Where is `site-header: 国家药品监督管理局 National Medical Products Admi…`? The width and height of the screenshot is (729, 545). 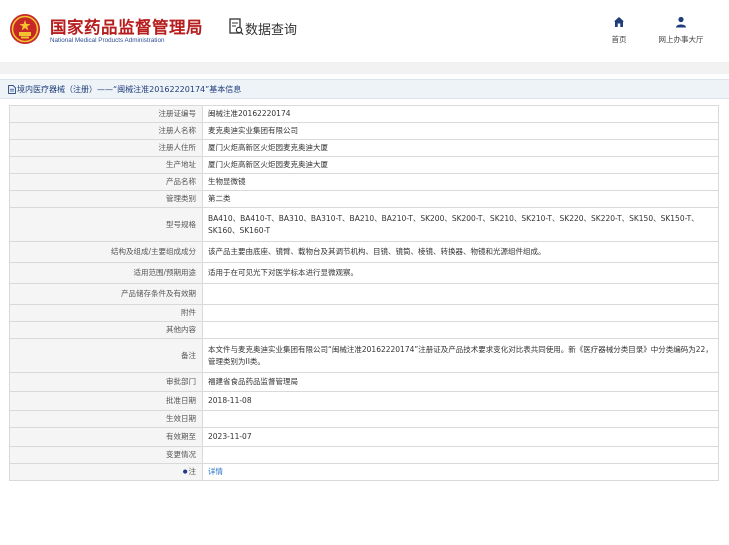 site-header: 国家药品监督管理局 National Medical Products Admi… is located at coordinates (364, 31).